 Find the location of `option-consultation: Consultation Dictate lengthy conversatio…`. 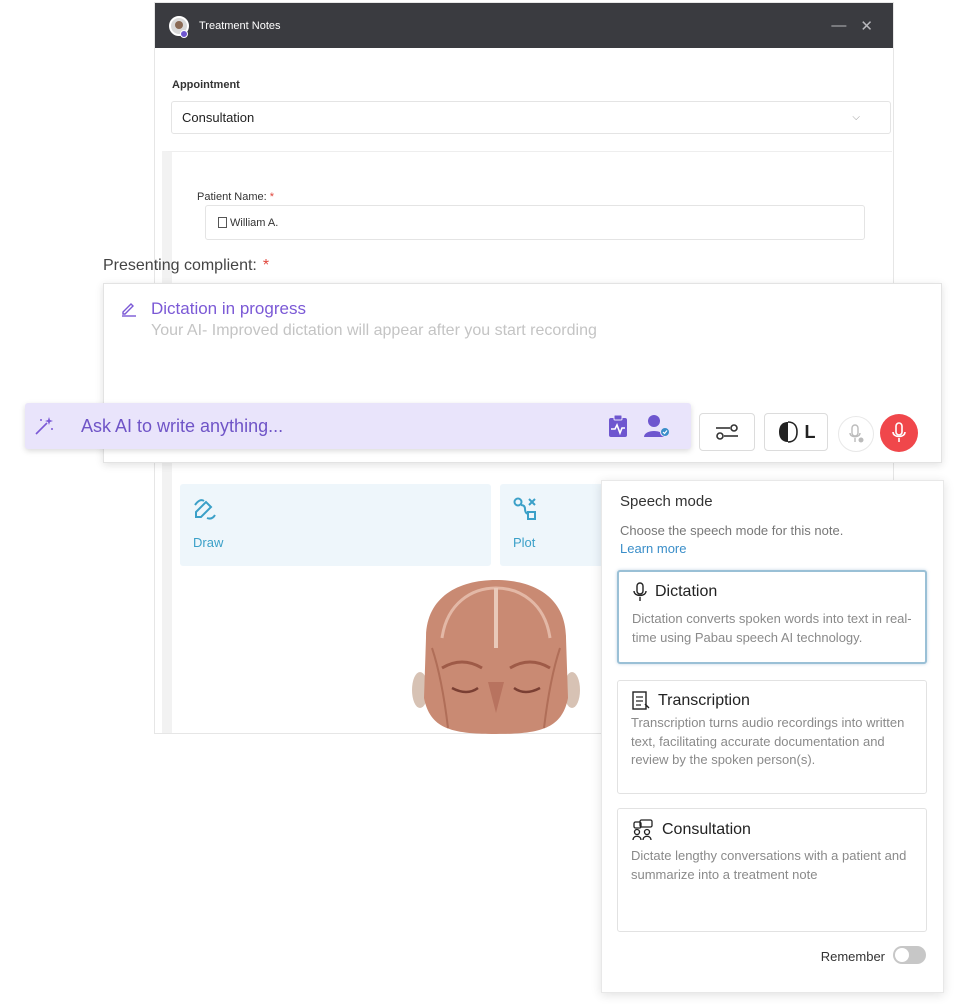

option-consultation: Consultation Dictate lengthy conversatio… is located at coordinates (772, 870).